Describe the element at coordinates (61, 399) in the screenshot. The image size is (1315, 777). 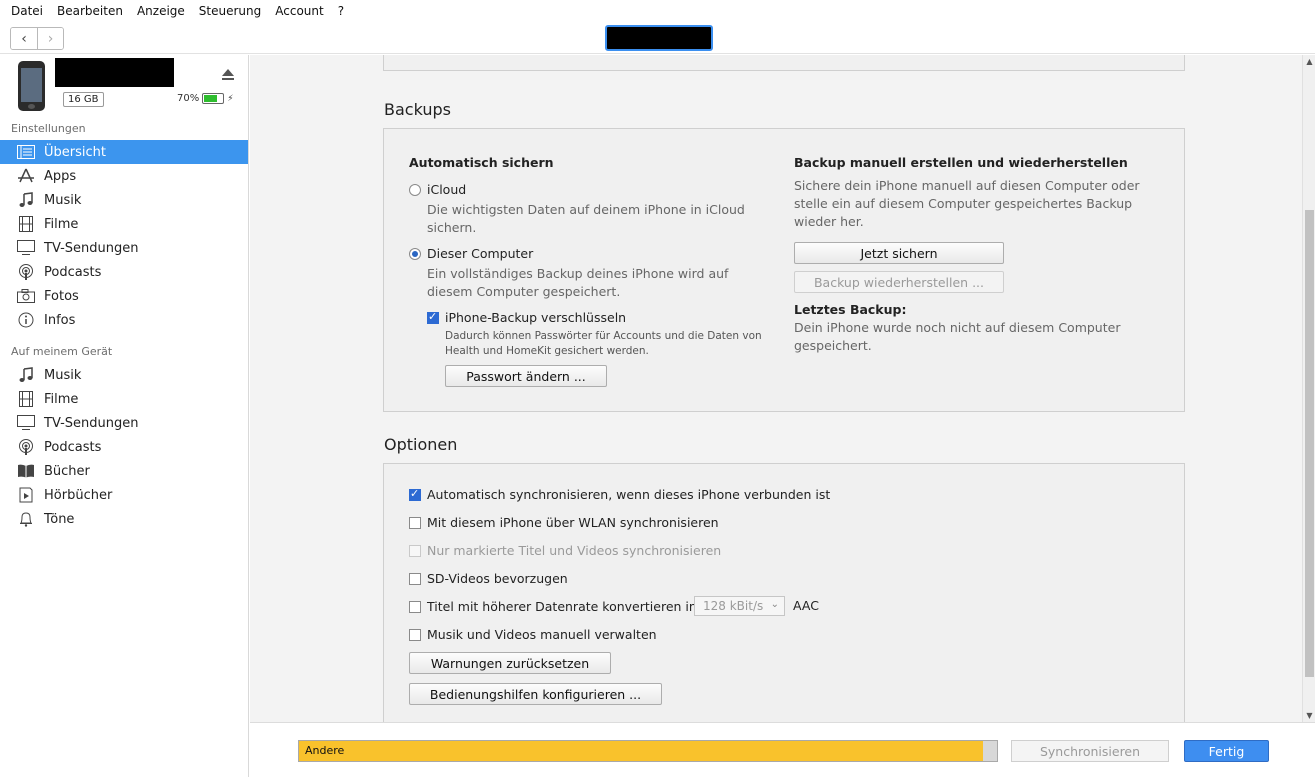
I see `sidebar-item-label: Filme` at that location.